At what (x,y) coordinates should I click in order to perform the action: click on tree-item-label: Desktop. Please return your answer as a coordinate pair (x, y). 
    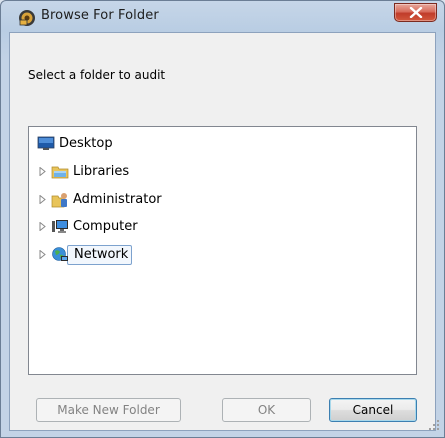
    Looking at the image, I should click on (86, 143).